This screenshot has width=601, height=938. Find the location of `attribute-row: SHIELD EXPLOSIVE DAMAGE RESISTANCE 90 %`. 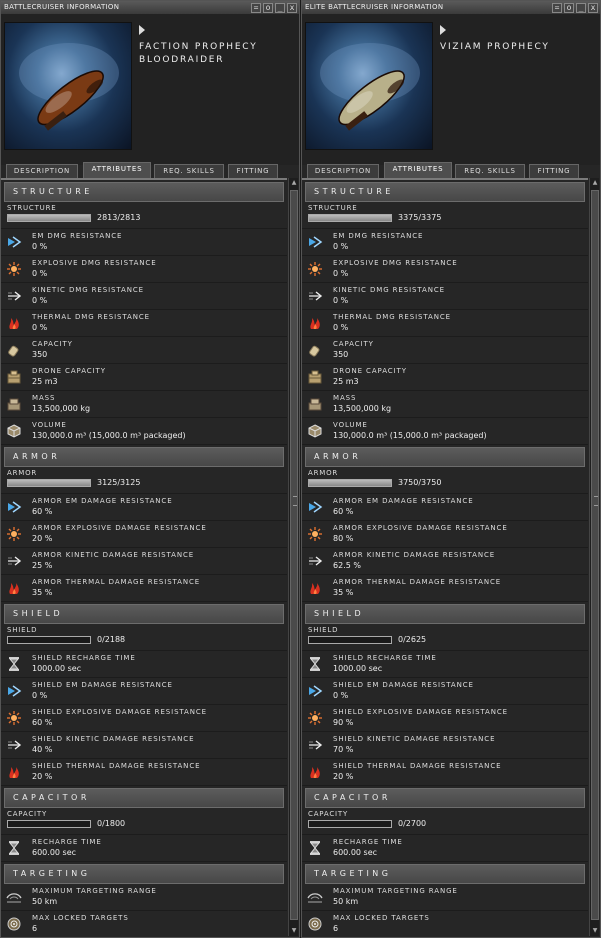

attribute-row: SHIELD EXPLOSIVE DAMAGE RESISTANCE 90 % is located at coordinates (445, 718).